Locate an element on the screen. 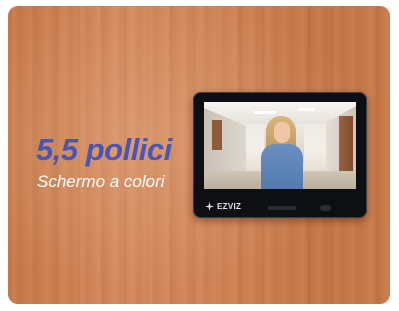 The height and width of the screenshot is (311, 399). device-brand-label: EZVIZ is located at coordinates (229, 206).